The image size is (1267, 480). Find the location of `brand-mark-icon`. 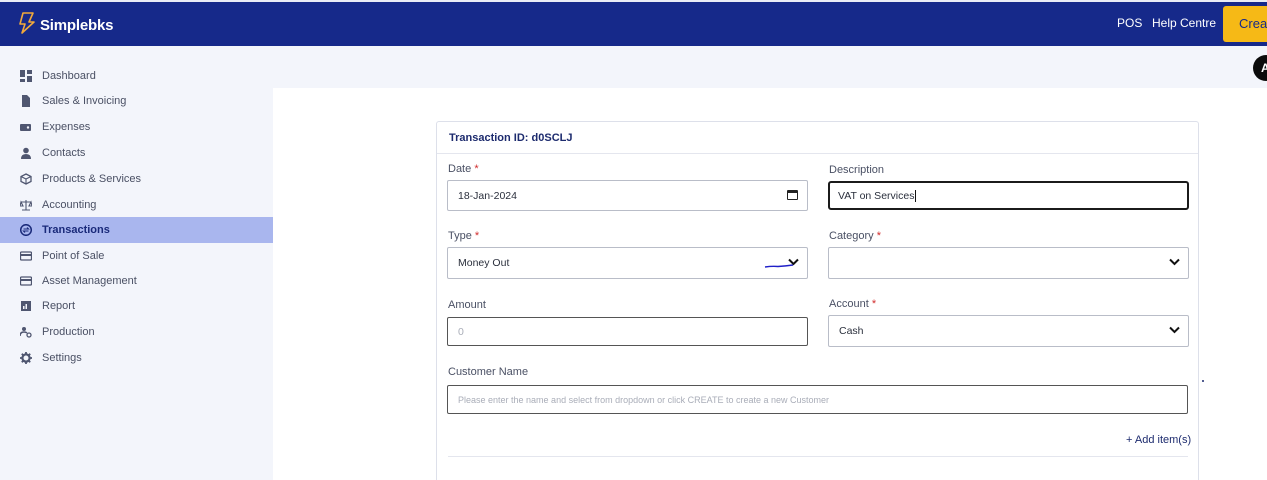

brand-mark-icon is located at coordinates (27, 25).